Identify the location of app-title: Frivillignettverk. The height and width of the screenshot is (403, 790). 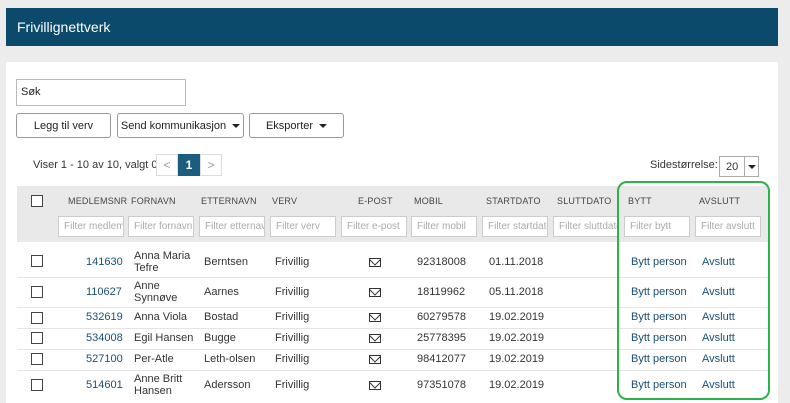
(64, 27).